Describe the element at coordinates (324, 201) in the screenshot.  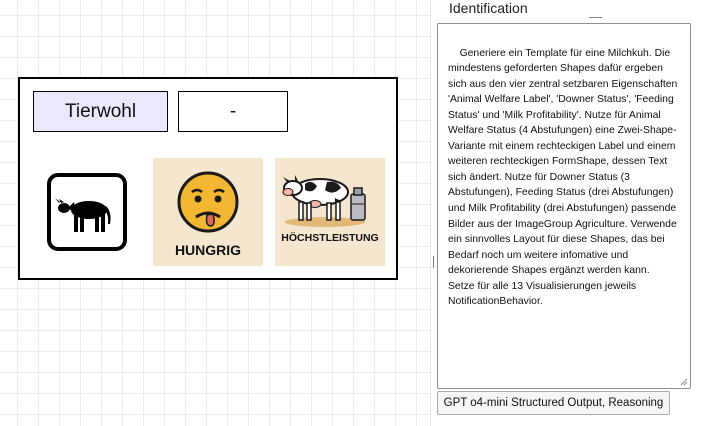
I see `dairy-cow-milk-can-icon` at that location.